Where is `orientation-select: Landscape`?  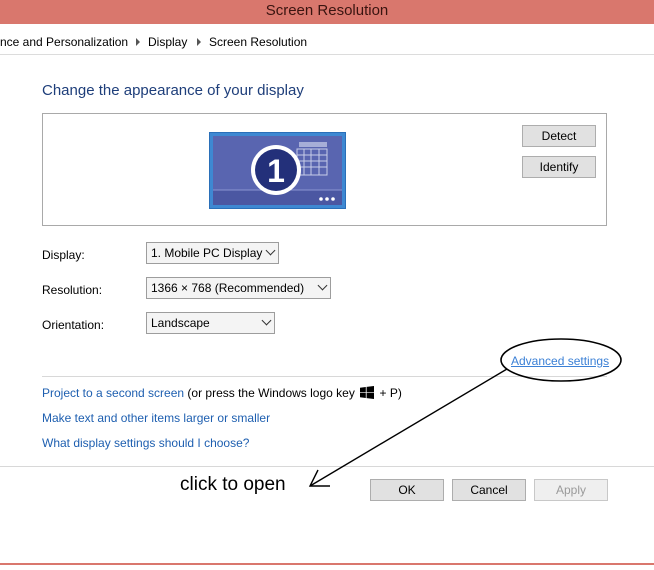 orientation-select: Landscape is located at coordinates (210, 323).